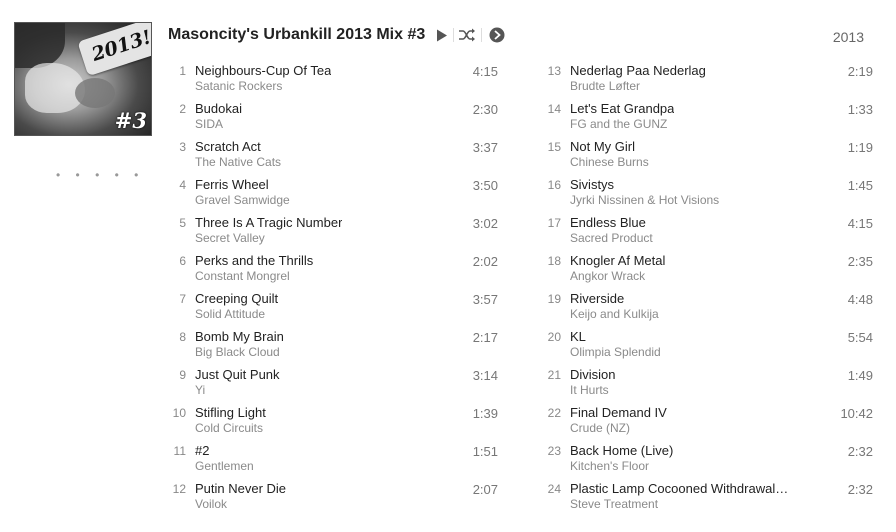 Image resolution: width=896 pixels, height=532 pixels. I want to click on track-artist: Big Black Cloud, so click(237, 352).